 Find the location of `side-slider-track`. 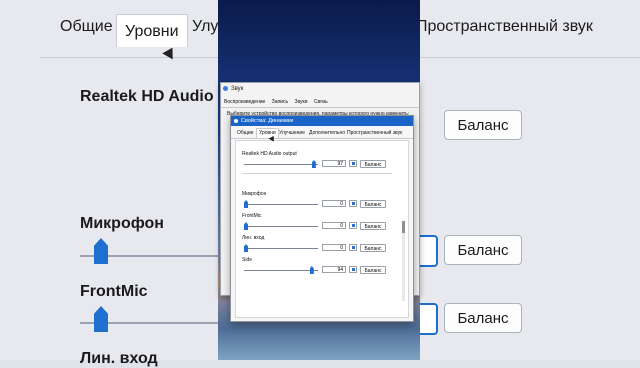

side-slider-track is located at coordinates (281, 270).